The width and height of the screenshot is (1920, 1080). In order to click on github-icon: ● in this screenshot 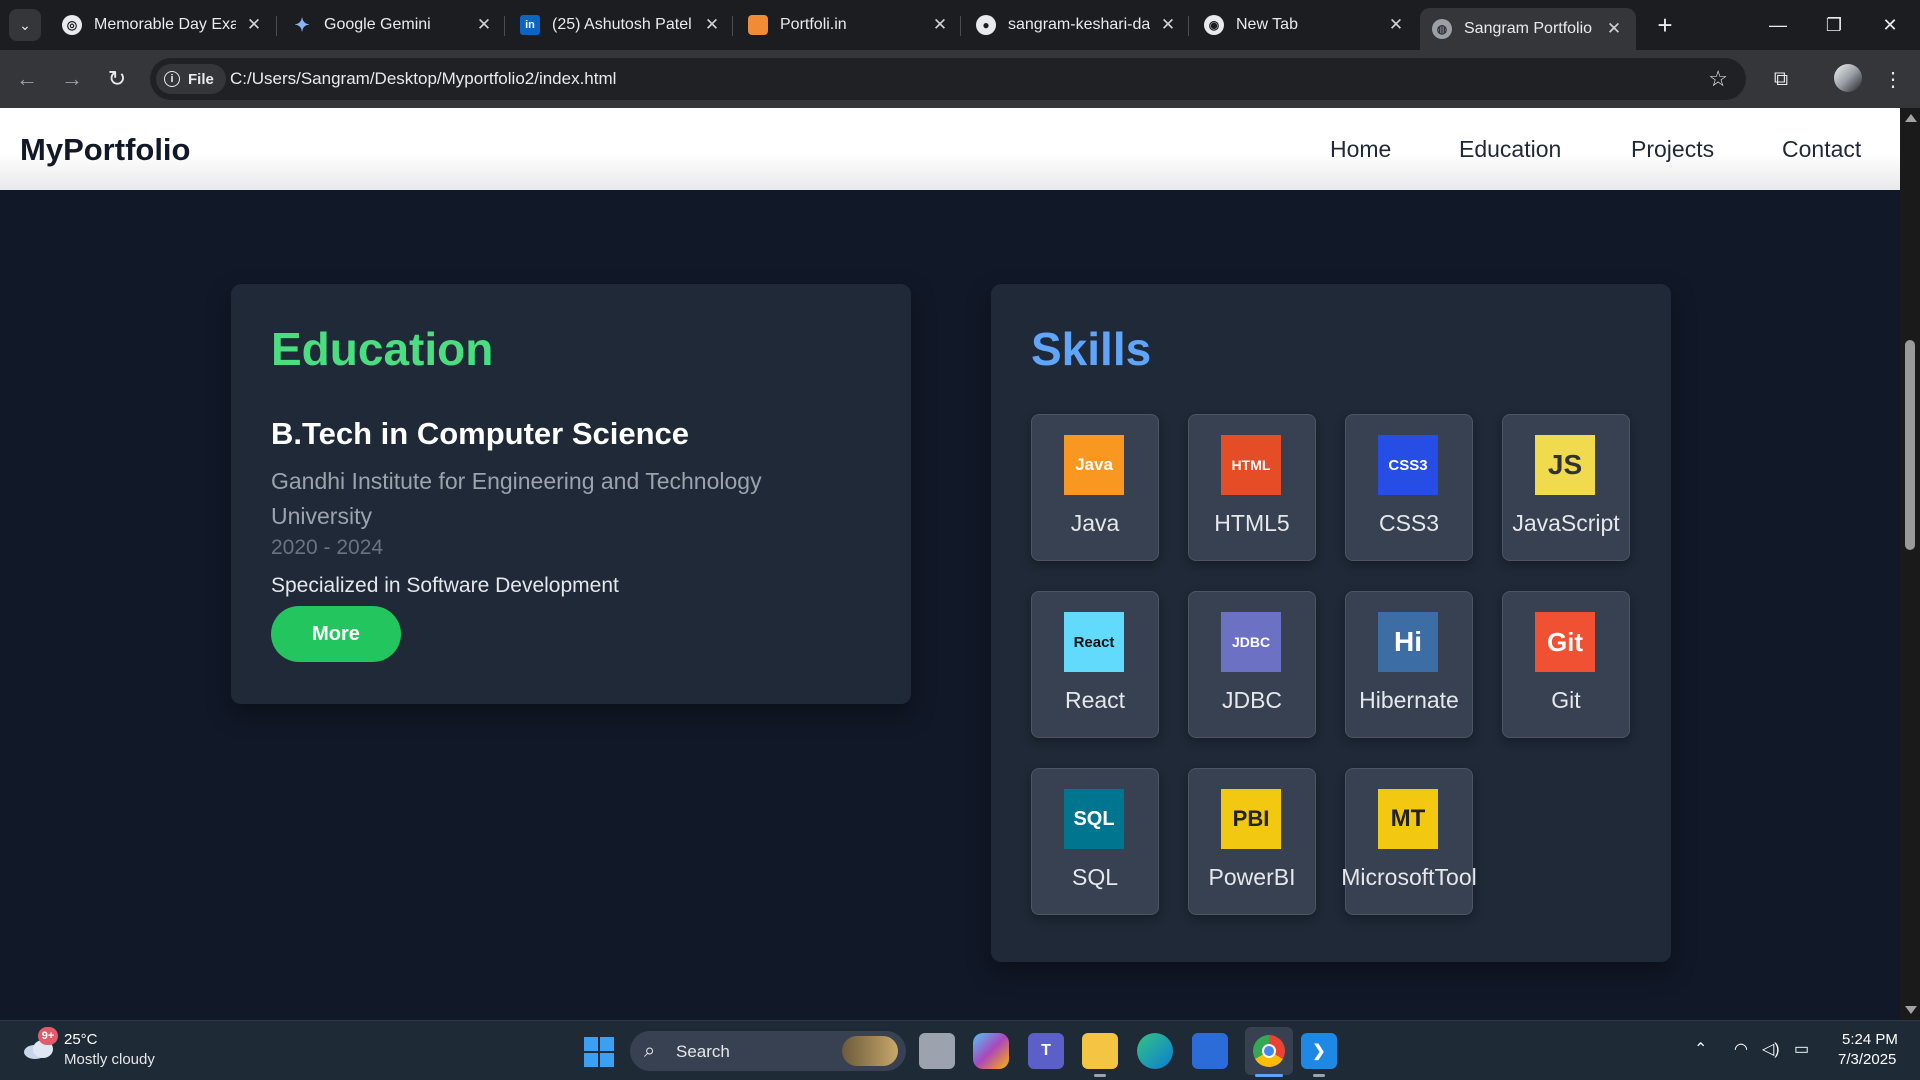, I will do `click(986, 25)`.